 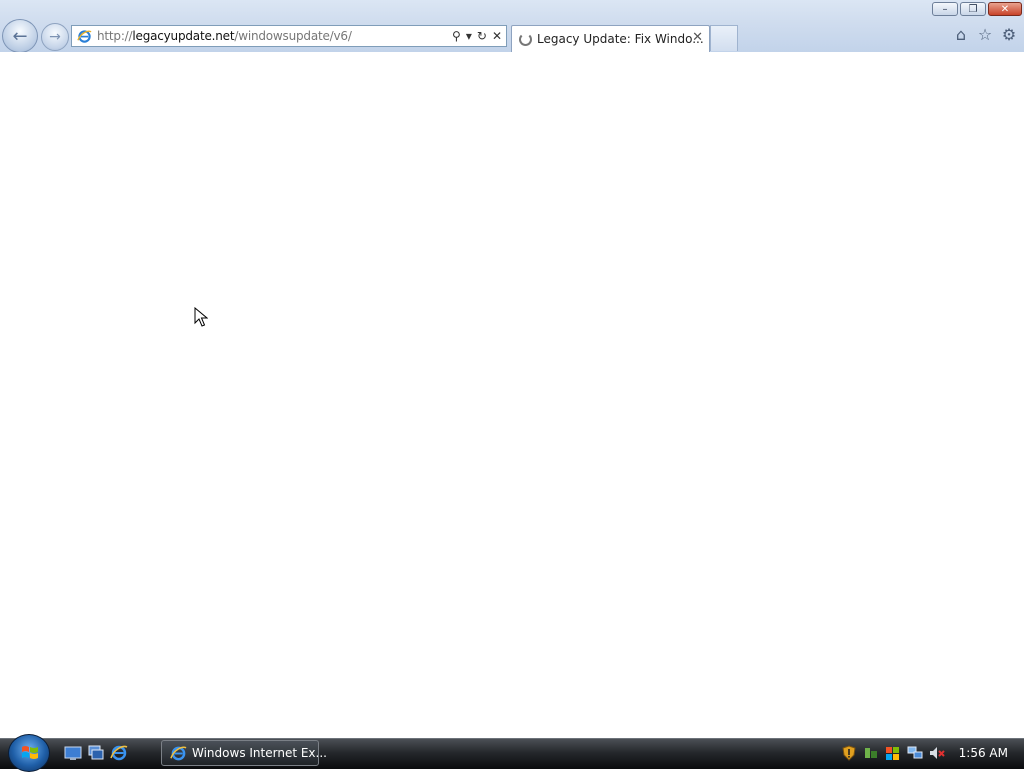 I want to click on loading-spinner-icon, so click(x=525, y=39).